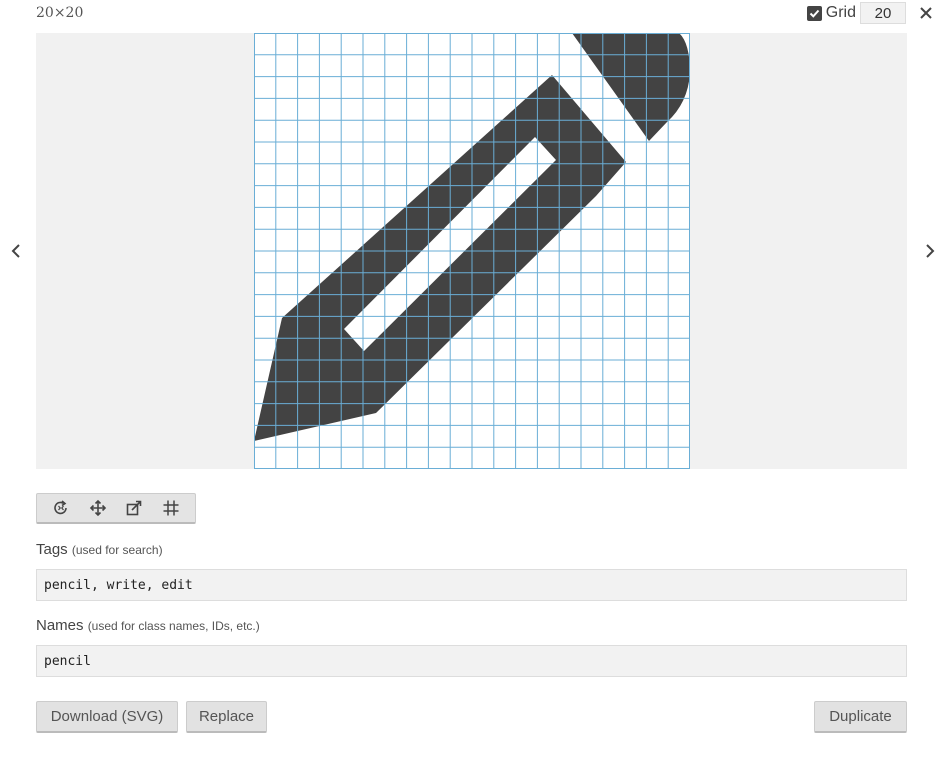 This screenshot has height=761, width=943. I want to click on tags-label-text: Tags, so click(52, 549).